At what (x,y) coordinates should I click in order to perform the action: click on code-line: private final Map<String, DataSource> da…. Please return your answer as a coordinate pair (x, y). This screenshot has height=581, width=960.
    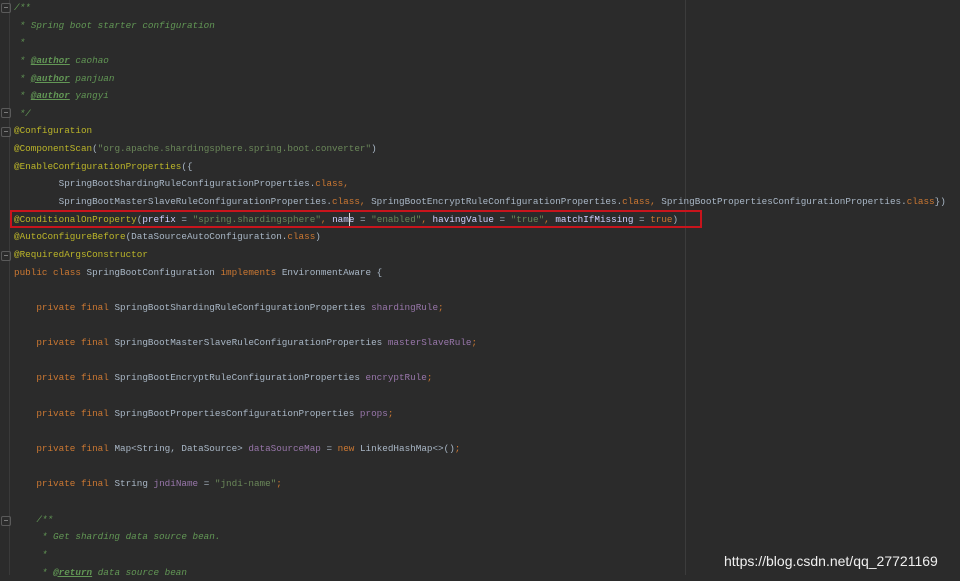
    Looking at the image, I should click on (480, 449).